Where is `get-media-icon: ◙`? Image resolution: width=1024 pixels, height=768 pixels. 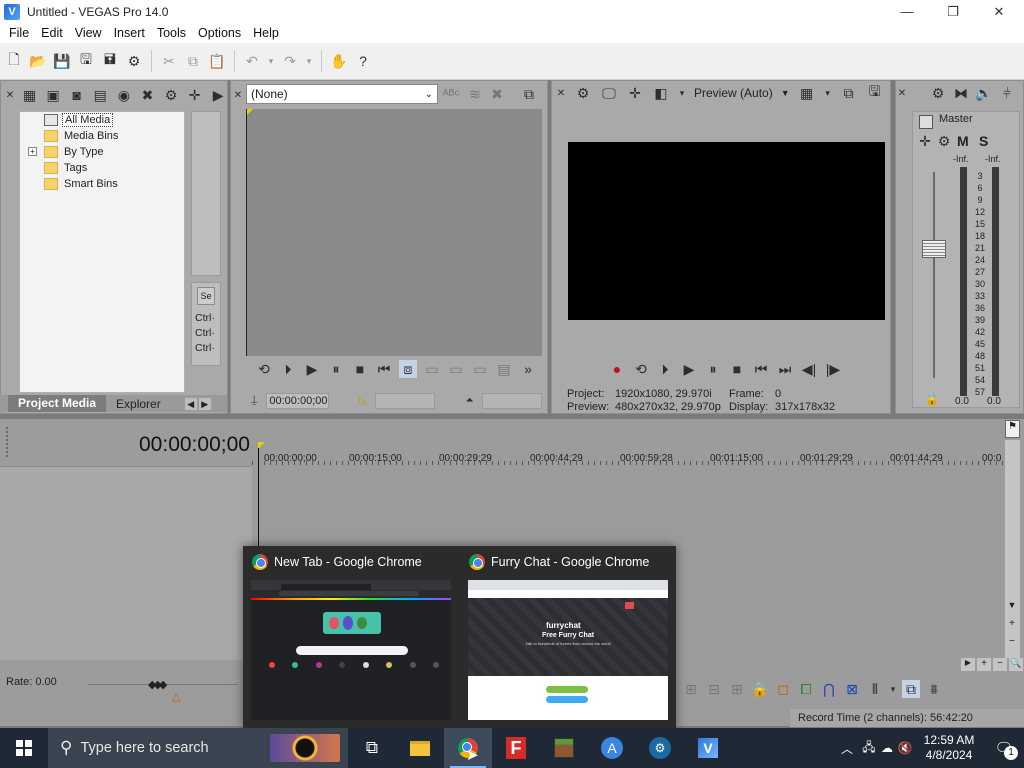 get-media-icon: ◙ is located at coordinates (77, 95).